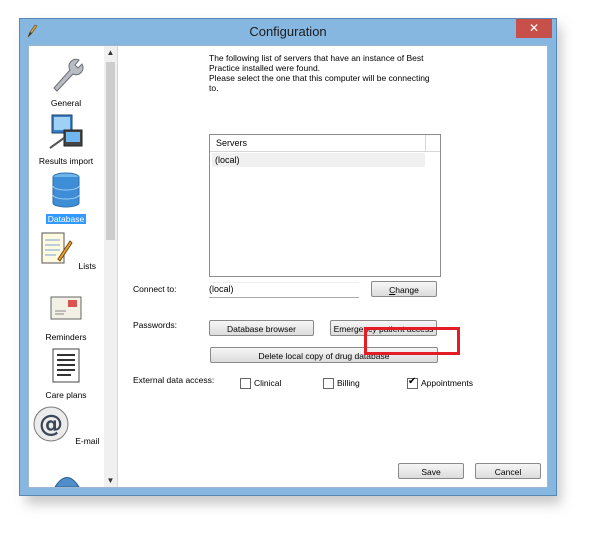  I want to click on sidebar-item-label: Care plans, so click(66, 395).